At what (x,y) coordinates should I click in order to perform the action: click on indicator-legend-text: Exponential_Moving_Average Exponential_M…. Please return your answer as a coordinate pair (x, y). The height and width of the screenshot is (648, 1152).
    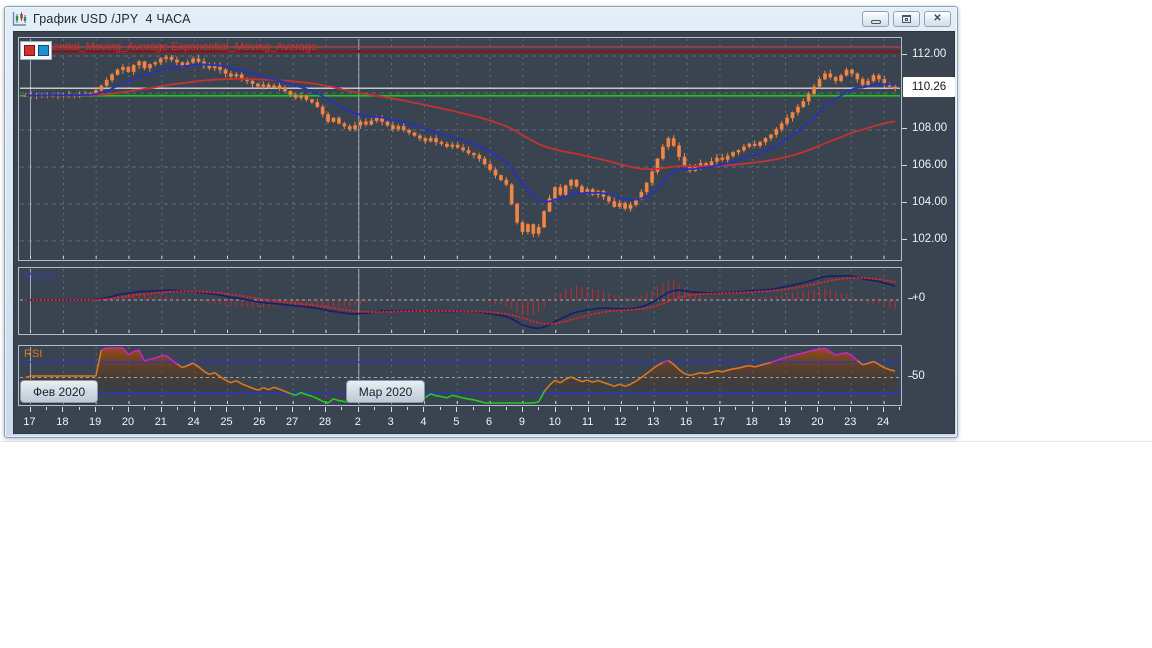
    Looking at the image, I should click on (169, 47).